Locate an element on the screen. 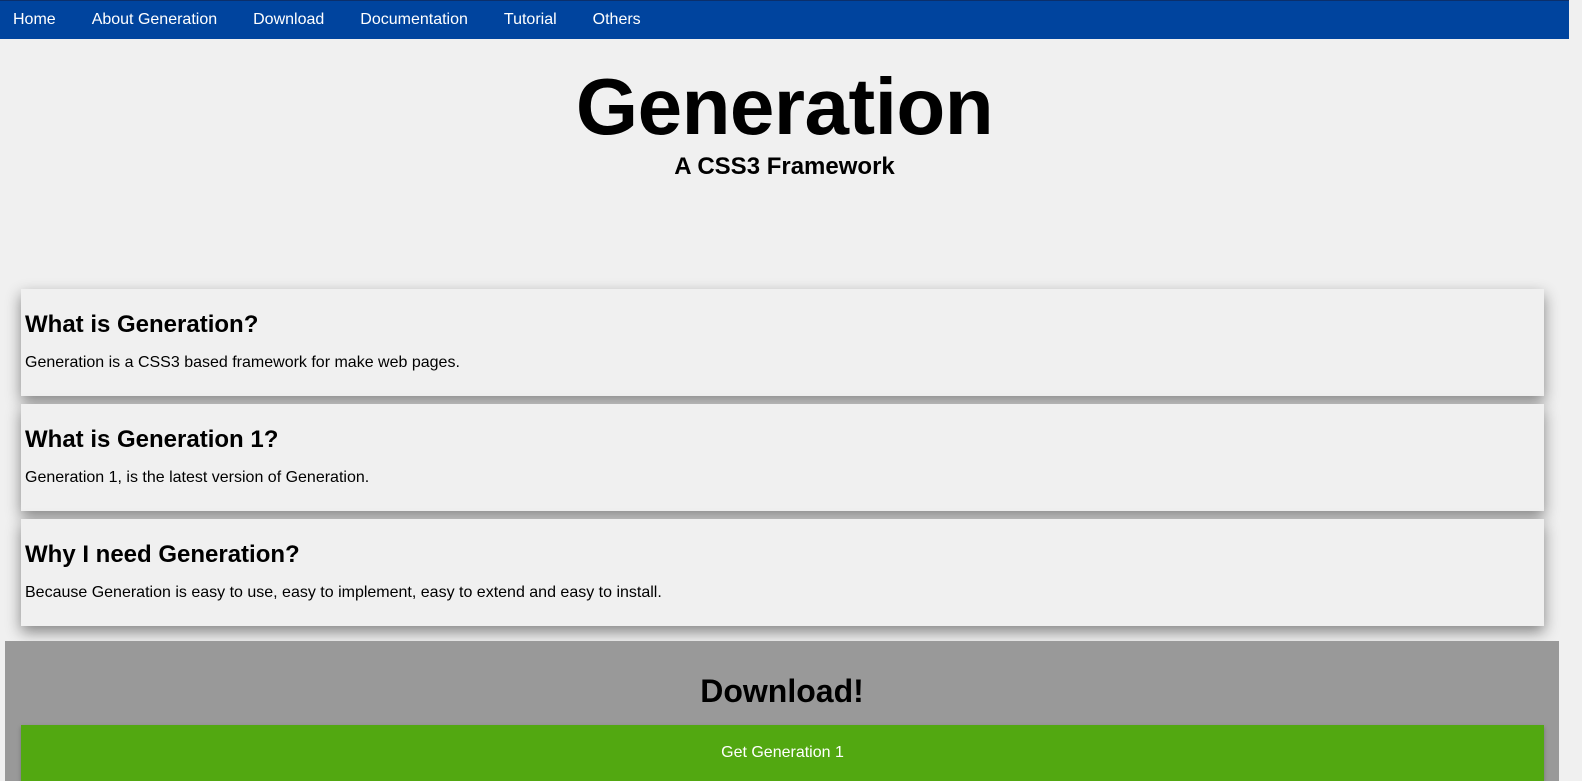  card-title: What is Generation? is located at coordinates (142, 324).